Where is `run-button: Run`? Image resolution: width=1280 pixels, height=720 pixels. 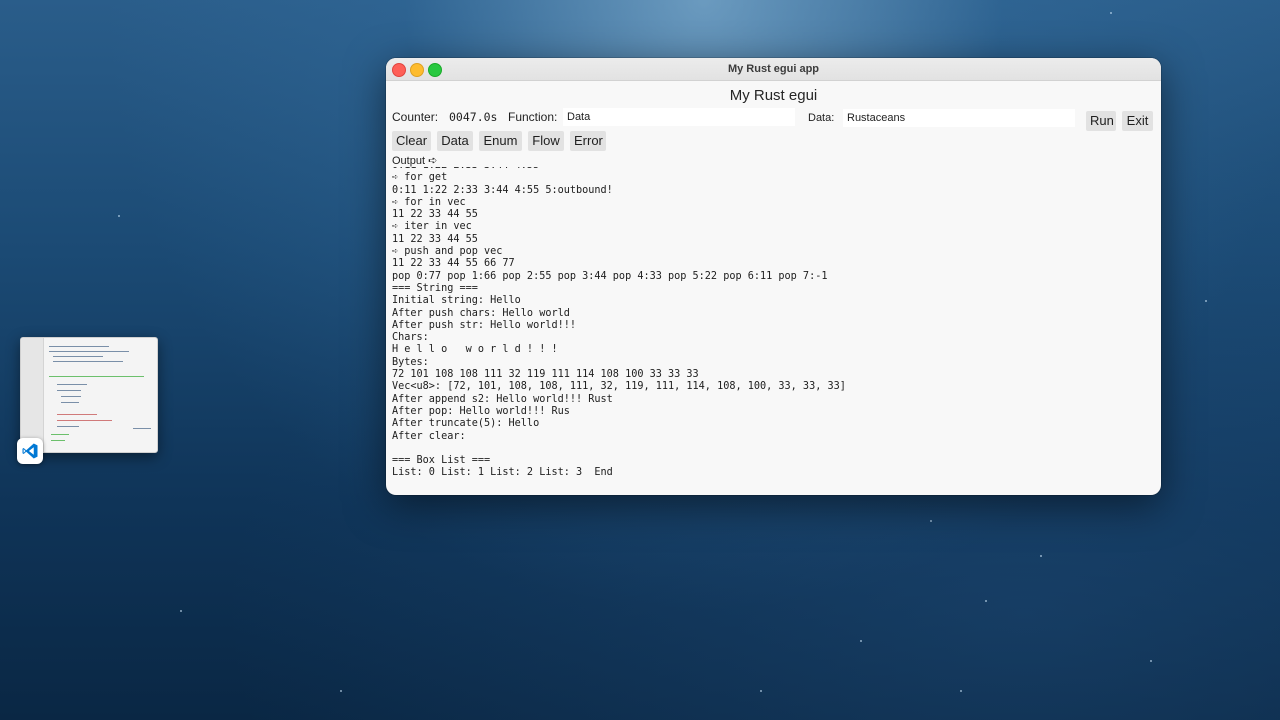
run-button: Run is located at coordinates (1101, 121).